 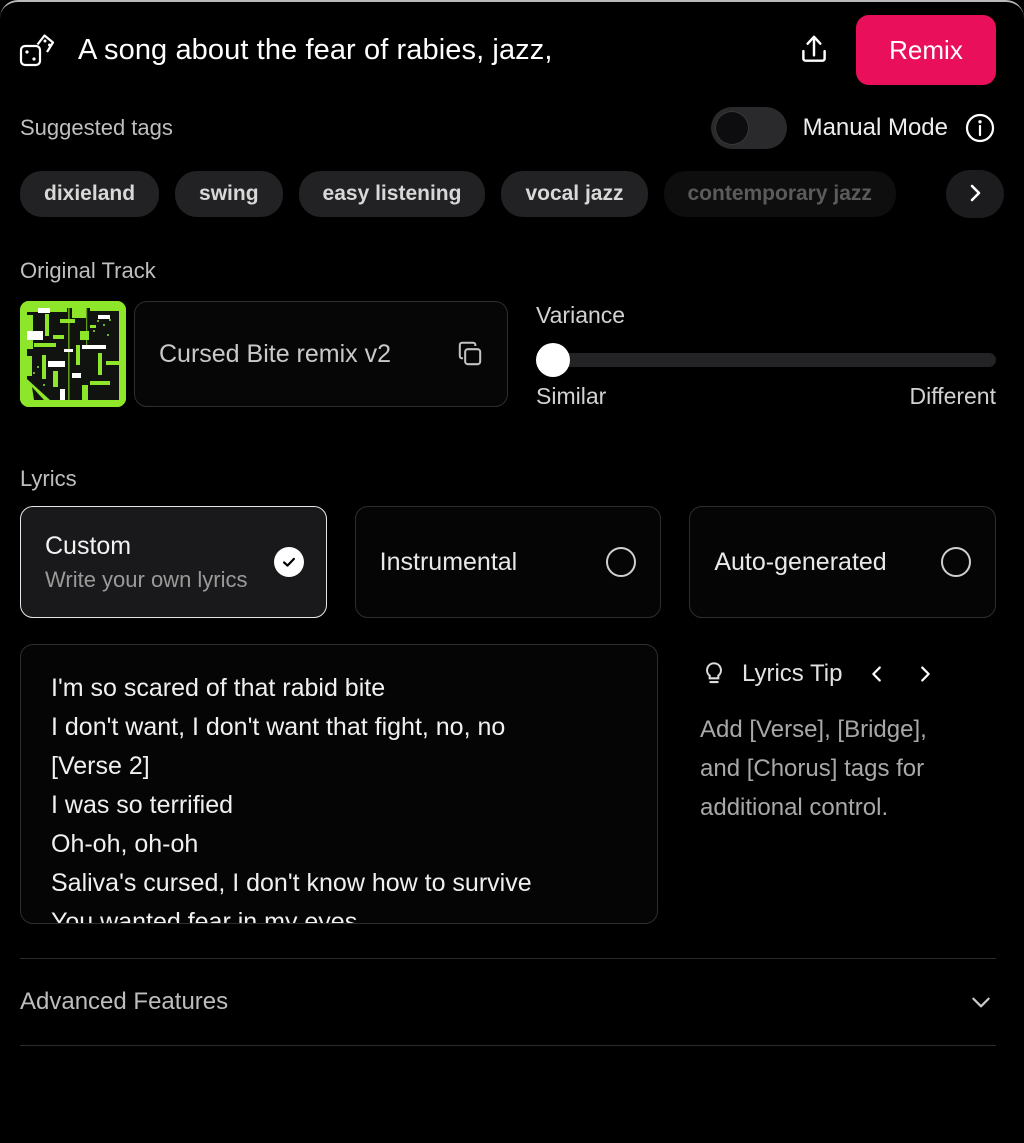 What do you see at coordinates (508, 1045) in the screenshot?
I see `divider-bottom` at bounding box center [508, 1045].